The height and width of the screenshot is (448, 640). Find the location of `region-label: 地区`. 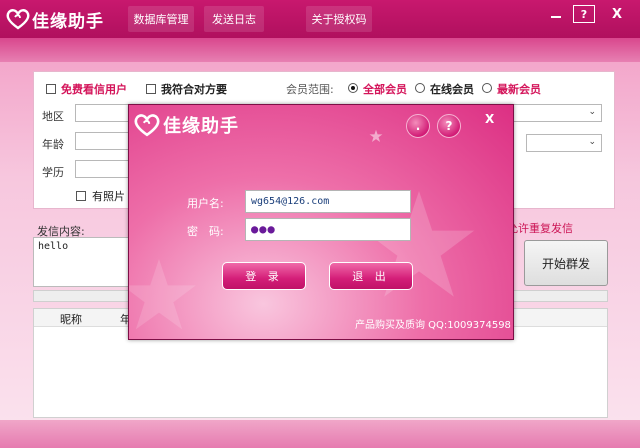

region-label: 地区 is located at coordinates (53, 116).